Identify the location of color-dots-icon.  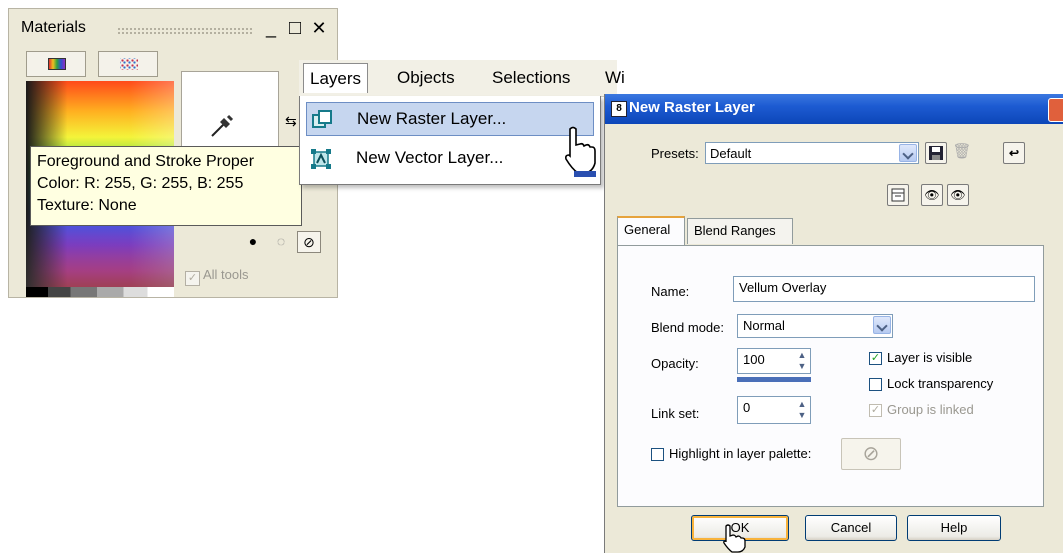
(129, 64).